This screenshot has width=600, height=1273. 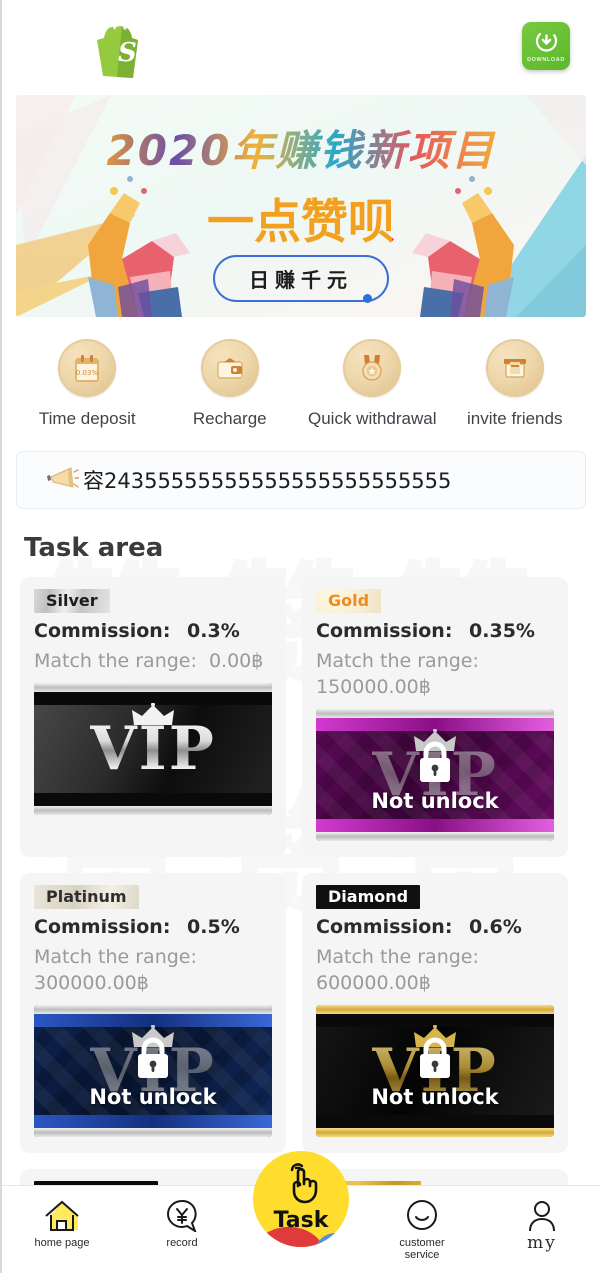 I want to click on banner-subtitle: 一点赞呗, so click(x=301, y=217).